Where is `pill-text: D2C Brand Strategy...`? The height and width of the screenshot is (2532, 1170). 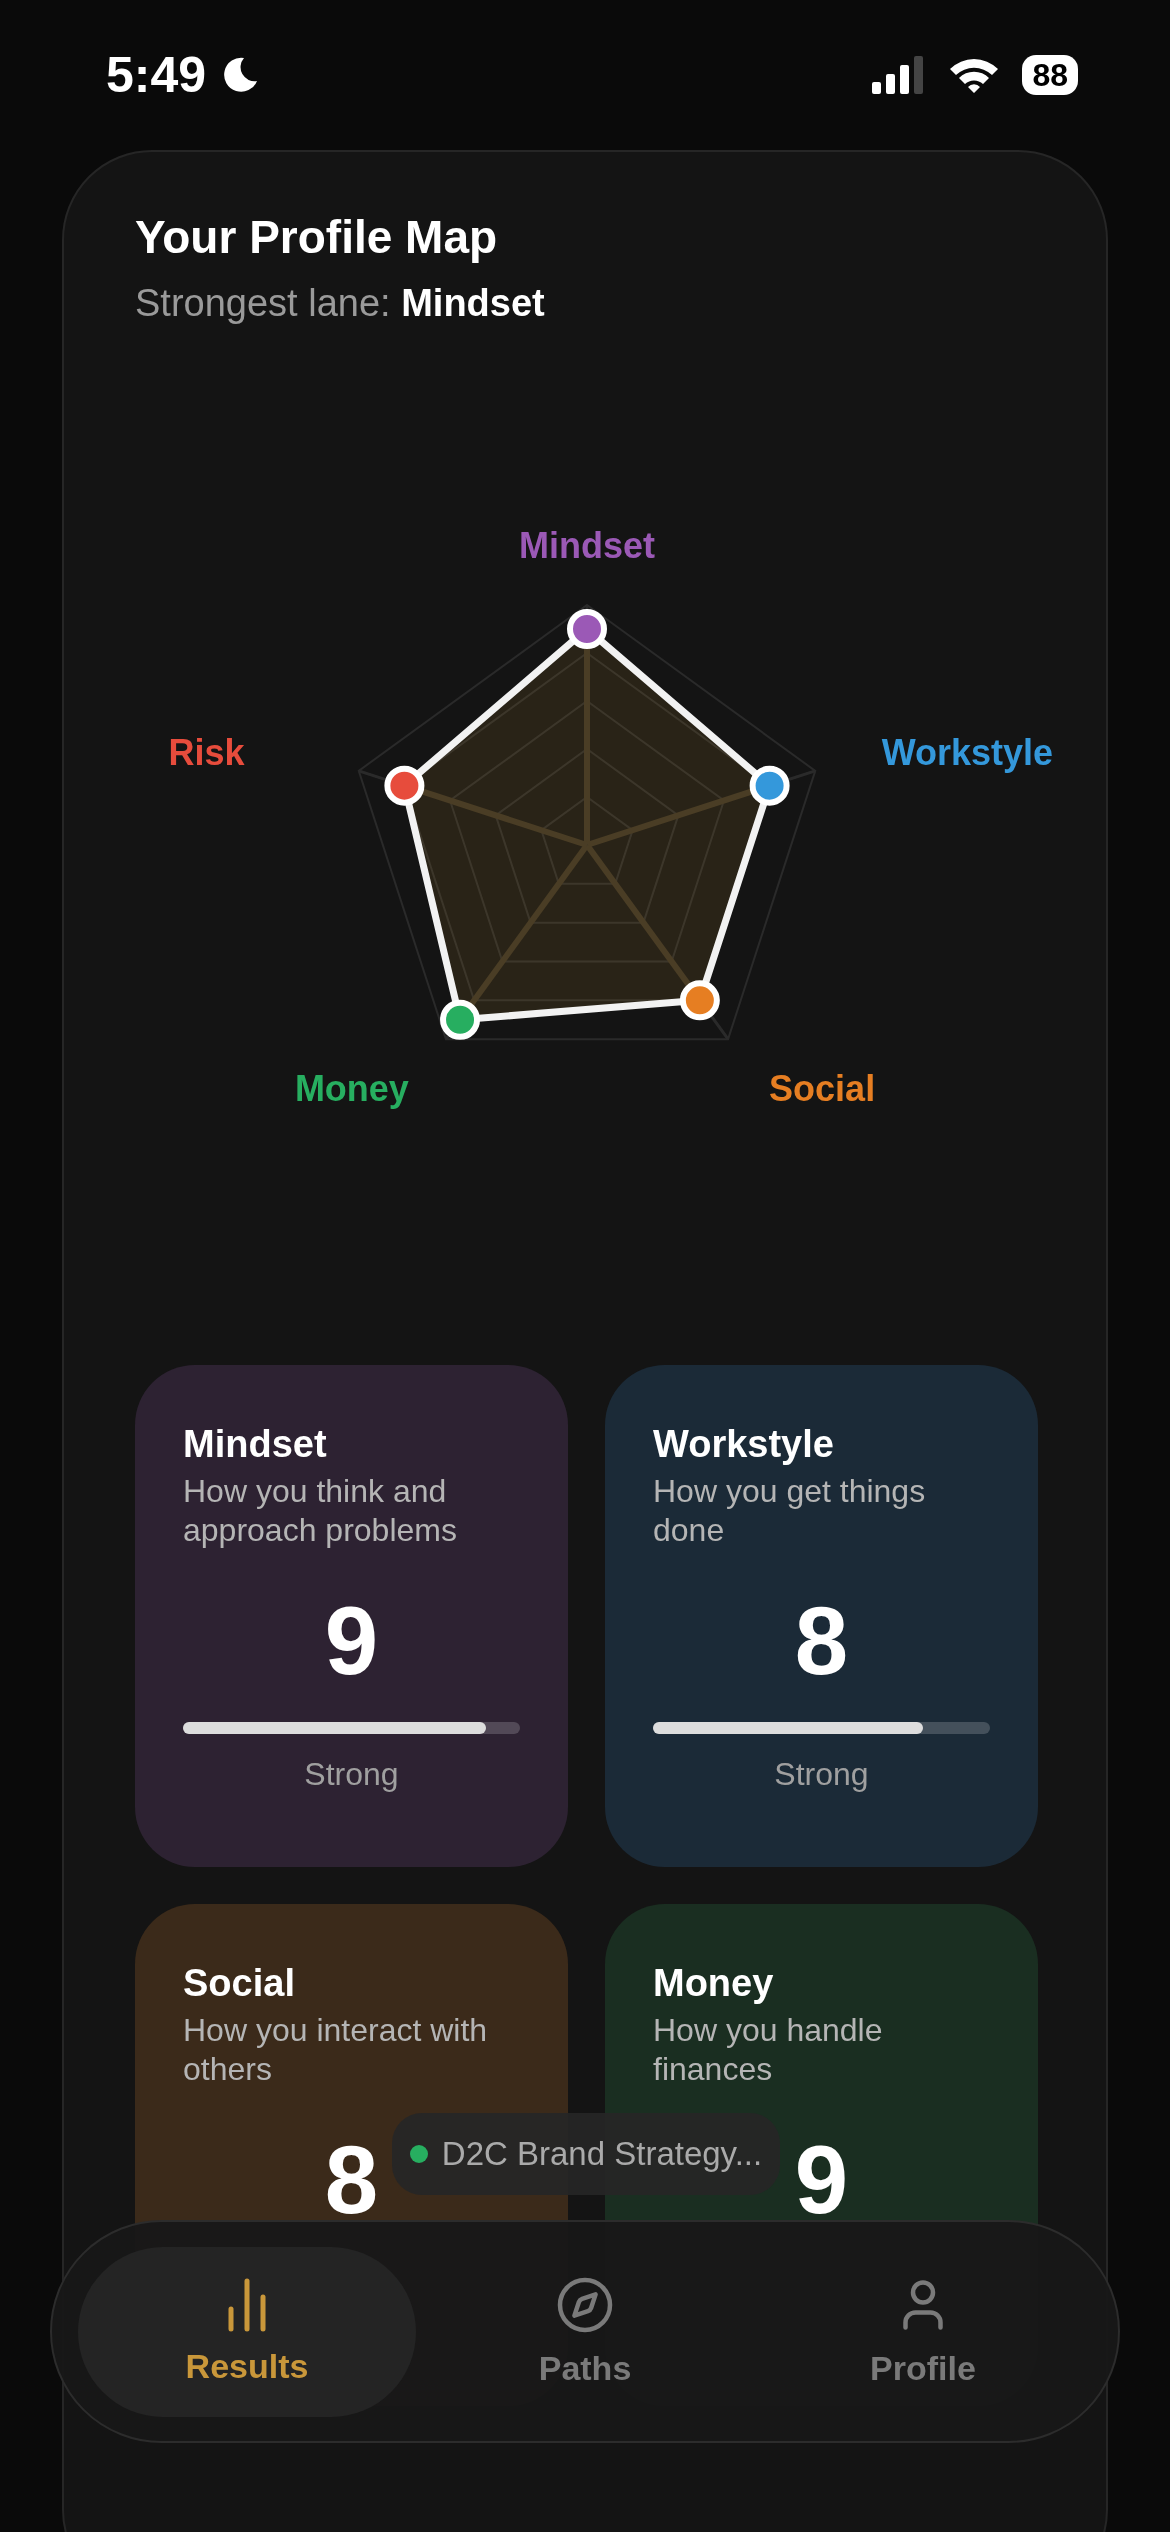 pill-text: D2C Brand Strategy... is located at coordinates (602, 2154).